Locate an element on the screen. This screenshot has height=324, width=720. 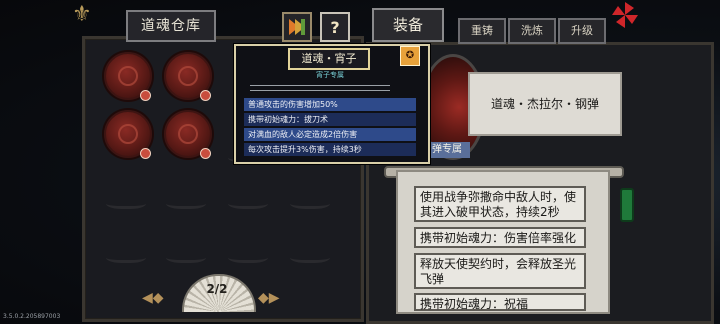
exclusive-tag: 弹专属 is located at coordinates (447, 150).